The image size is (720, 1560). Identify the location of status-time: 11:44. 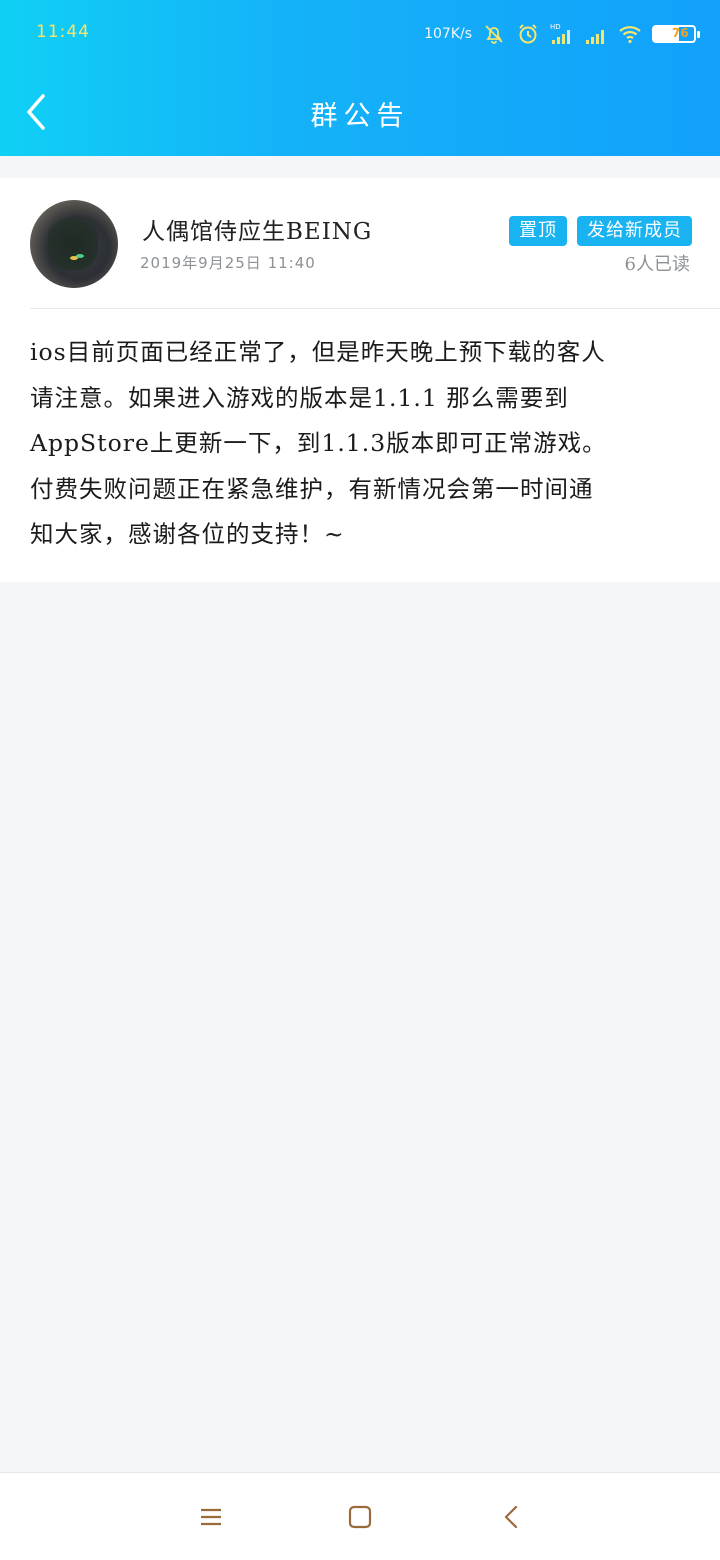
(63, 32).